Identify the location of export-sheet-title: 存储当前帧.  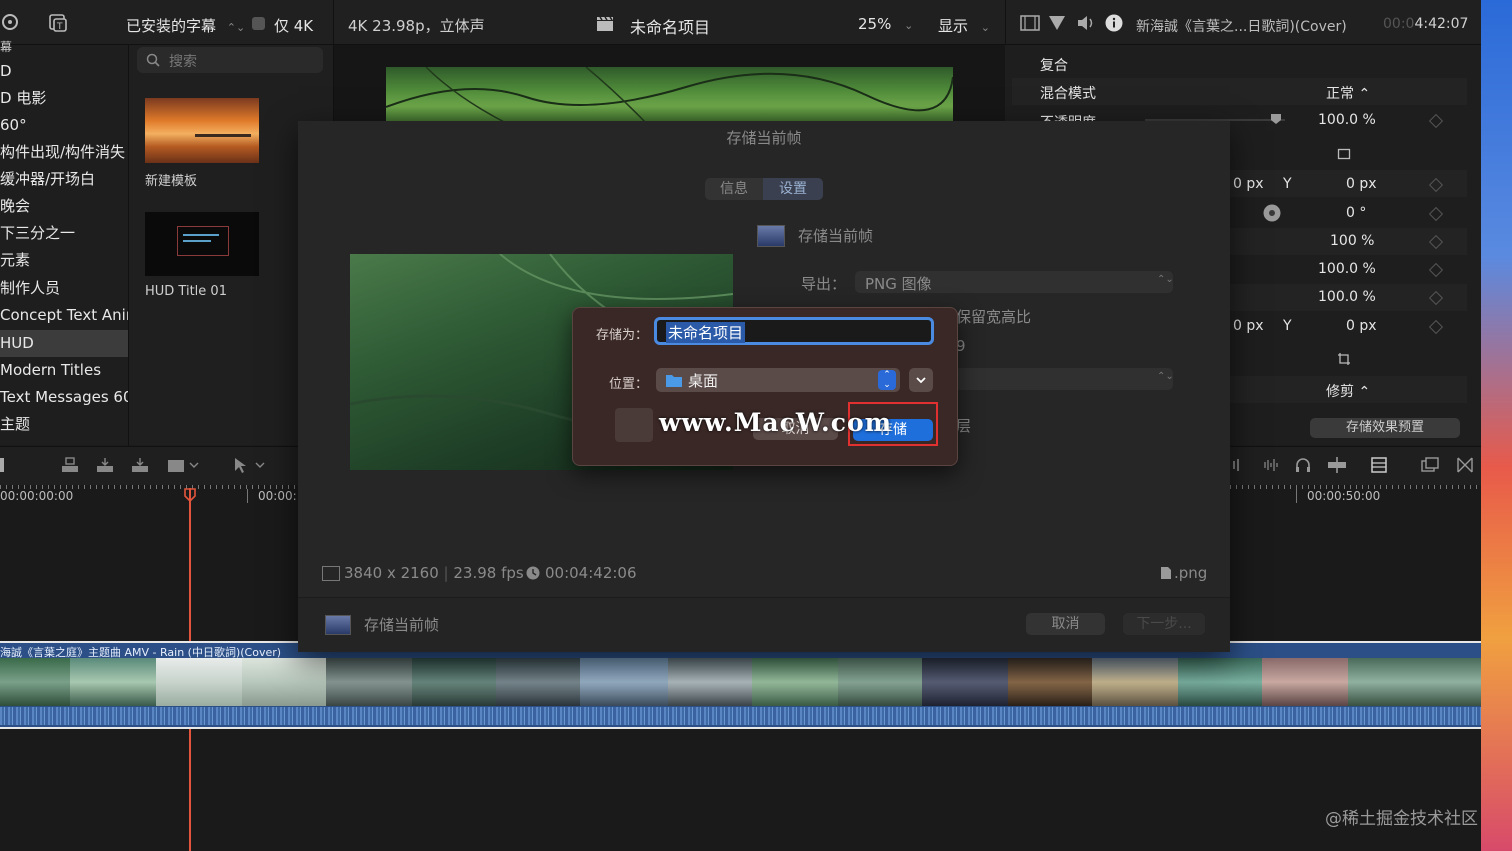
(764, 138).